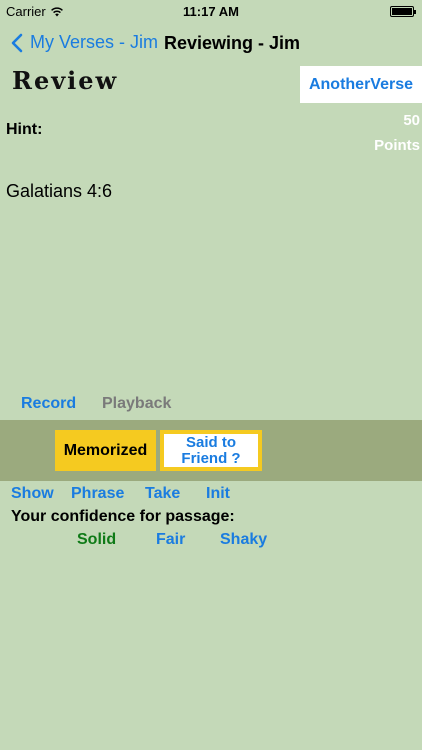 This screenshot has height=750, width=422. What do you see at coordinates (17, 42) in the screenshot?
I see `chevron-back-icon` at bounding box center [17, 42].